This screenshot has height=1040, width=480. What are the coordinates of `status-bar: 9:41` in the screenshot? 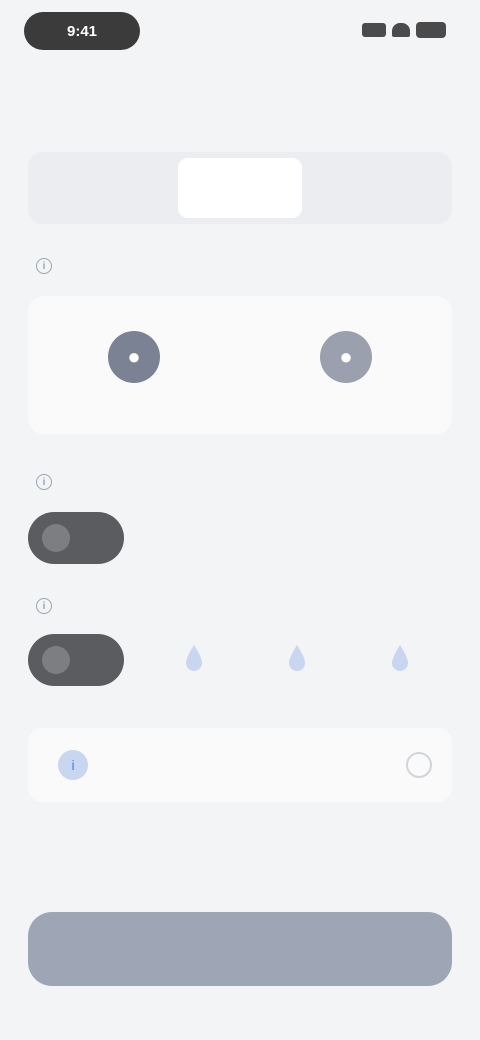 It's located at (240, 30).